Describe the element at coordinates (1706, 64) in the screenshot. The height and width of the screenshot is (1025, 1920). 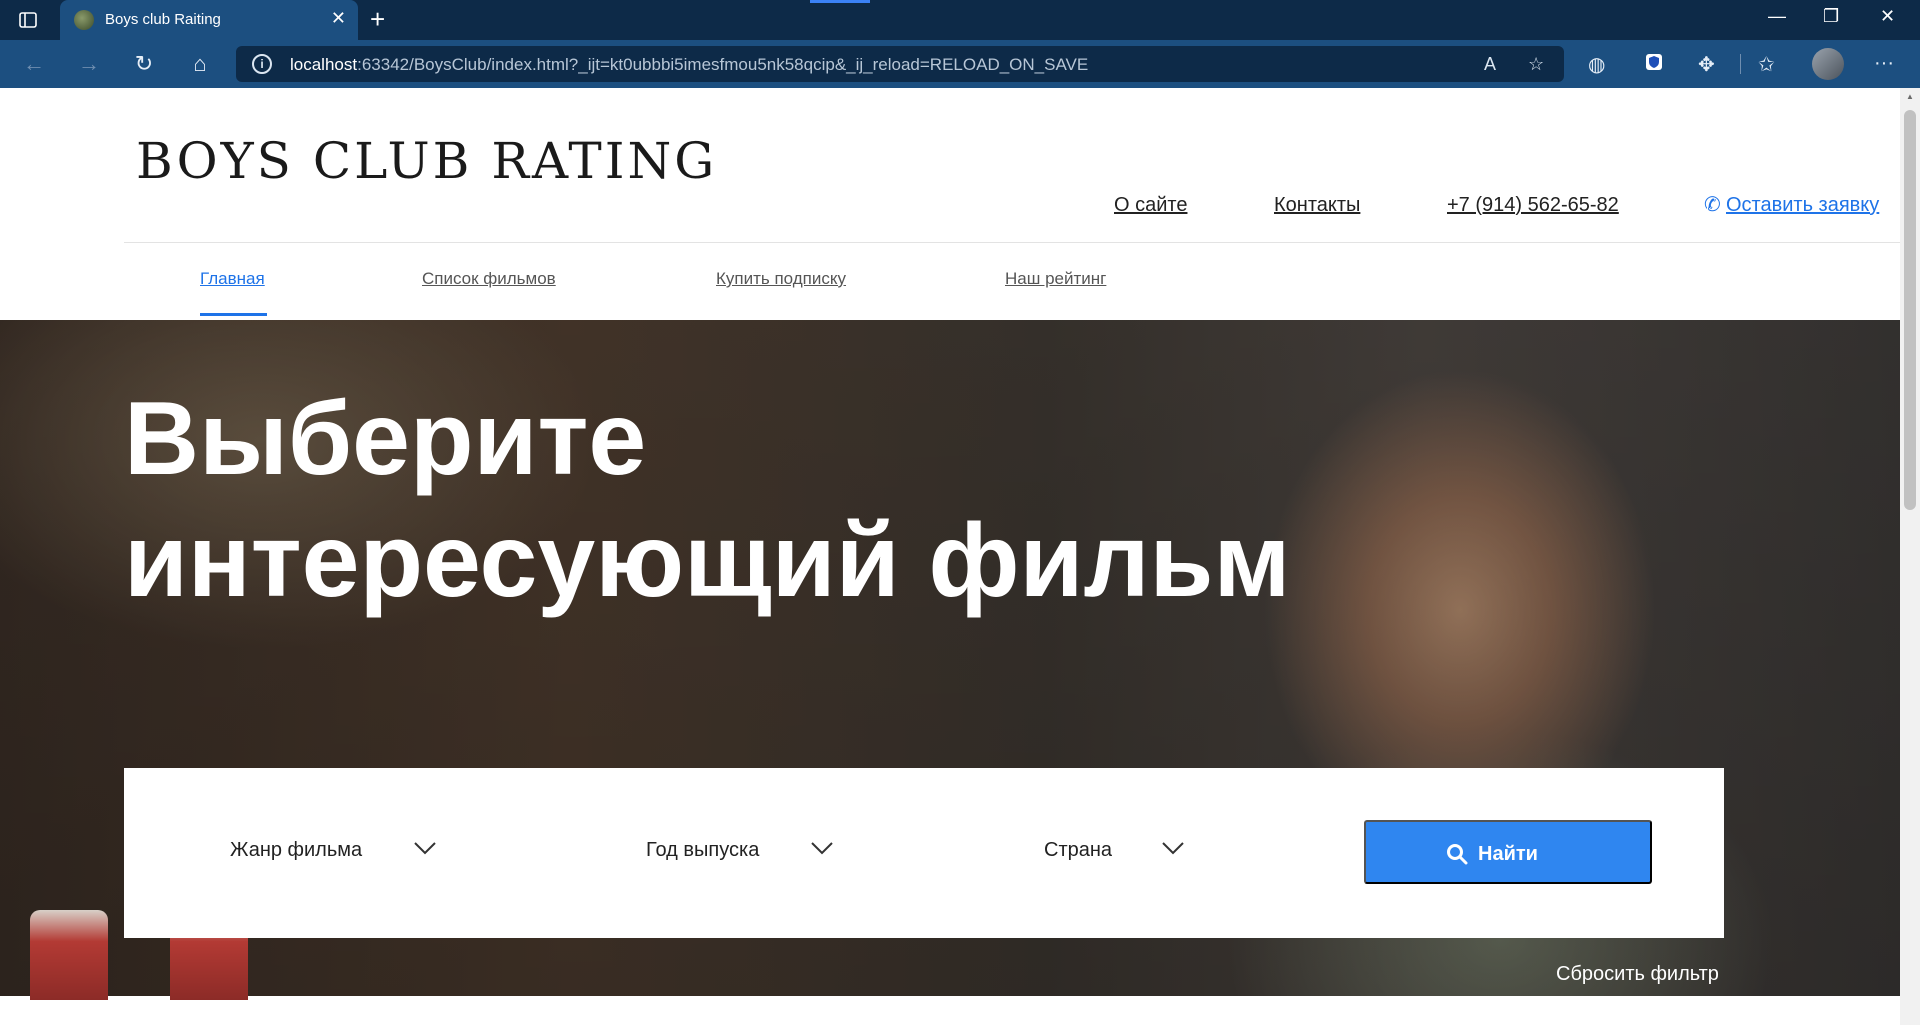
I see `puzzle-icon: ✥` at that location.